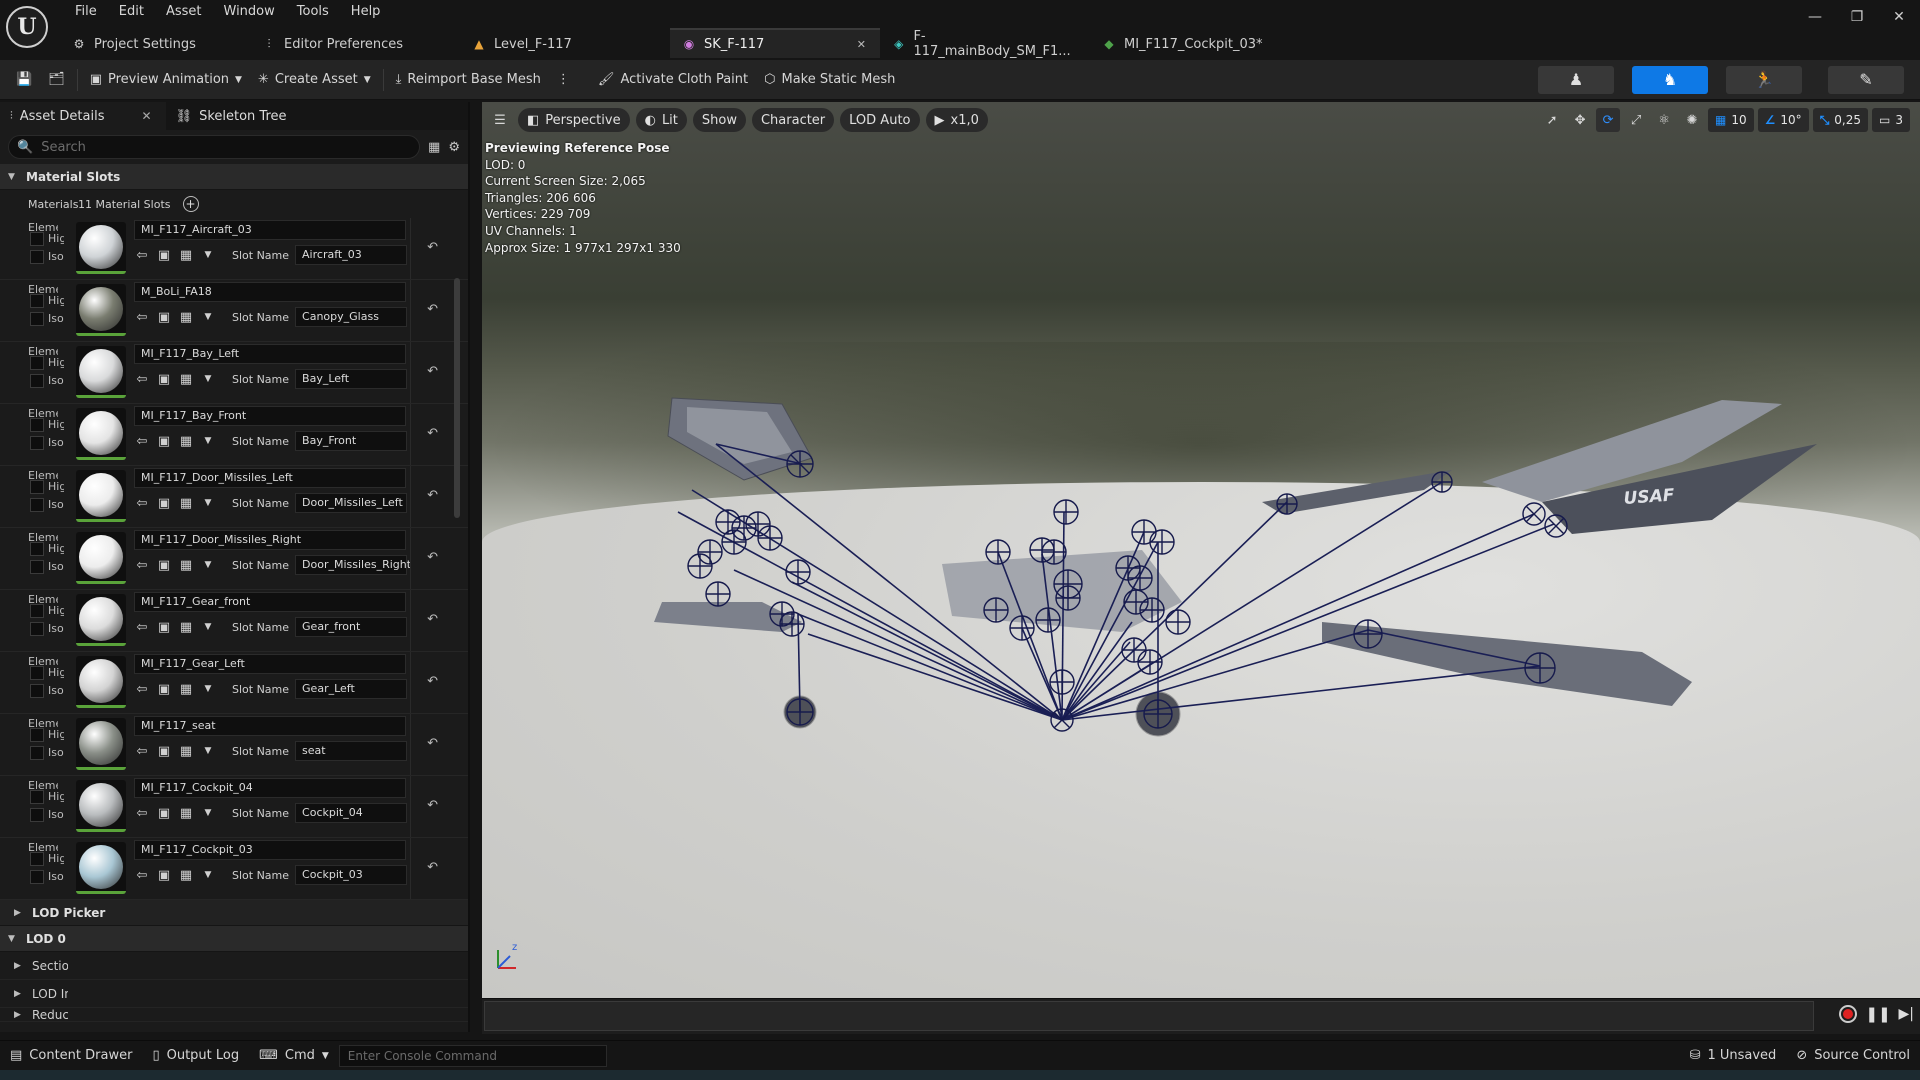 The image size is (1920, 1080). Describe the element at coordinates (1733, 1056) in the screenshot. I see `unsaved-button: ⛁ 1 Unsaved` at that location.